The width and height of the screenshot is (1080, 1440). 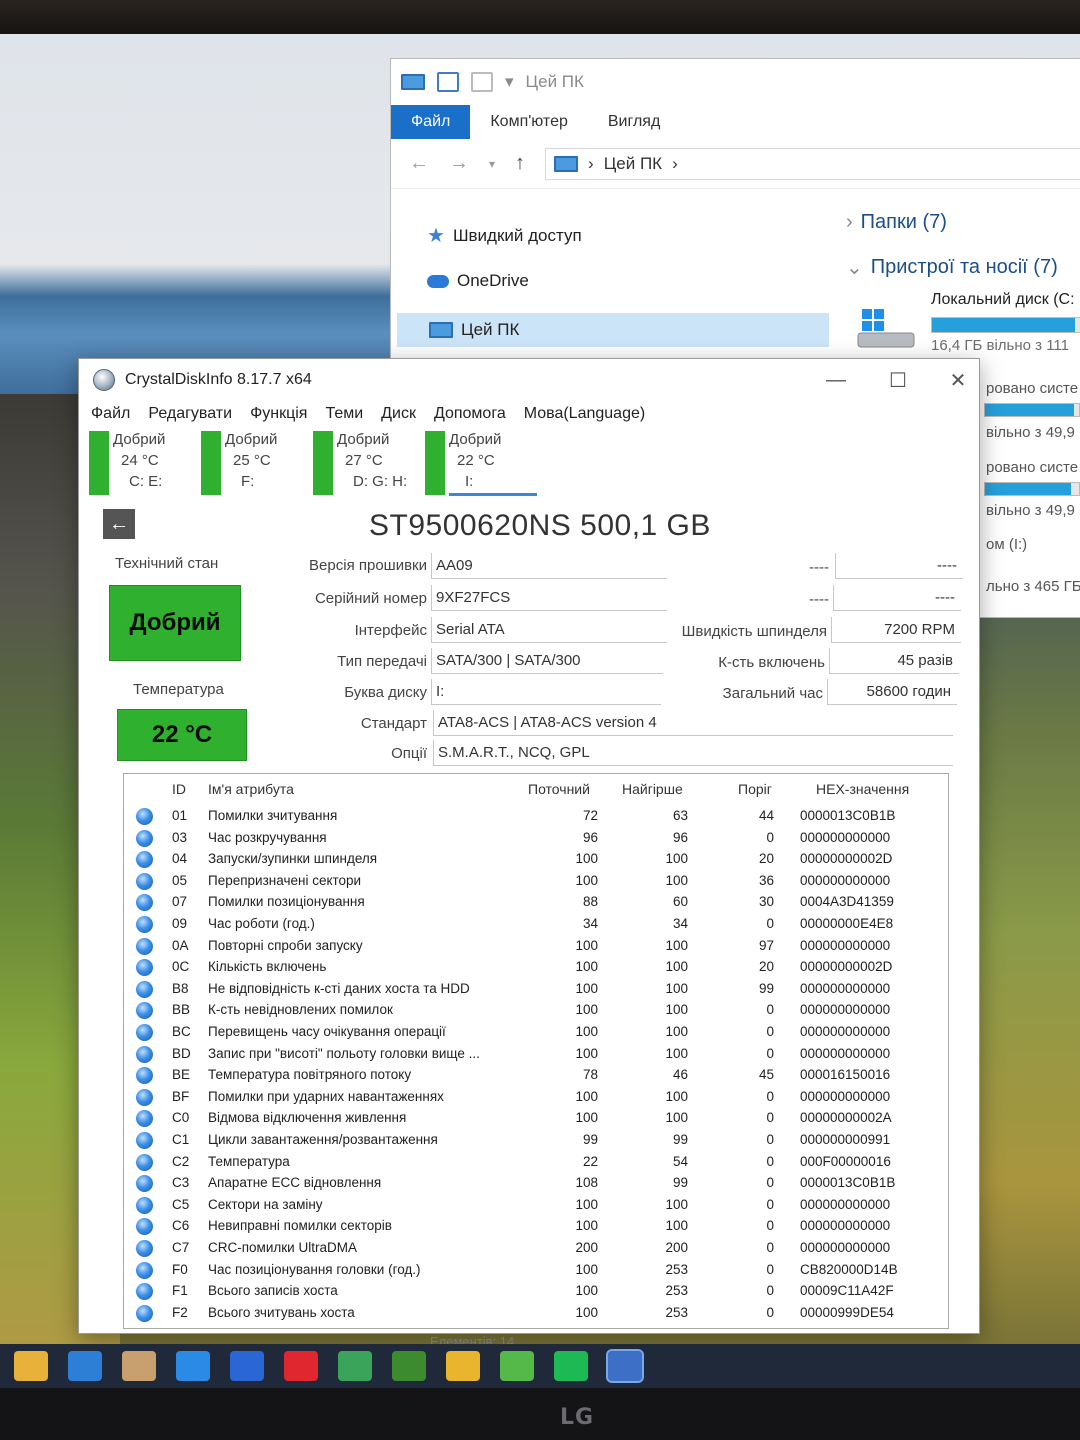 What do you see at coordinates (478, 281) in the screenshot?
I see `nav-item-onedrive: OneDrive` at bounding box center [478, 281].